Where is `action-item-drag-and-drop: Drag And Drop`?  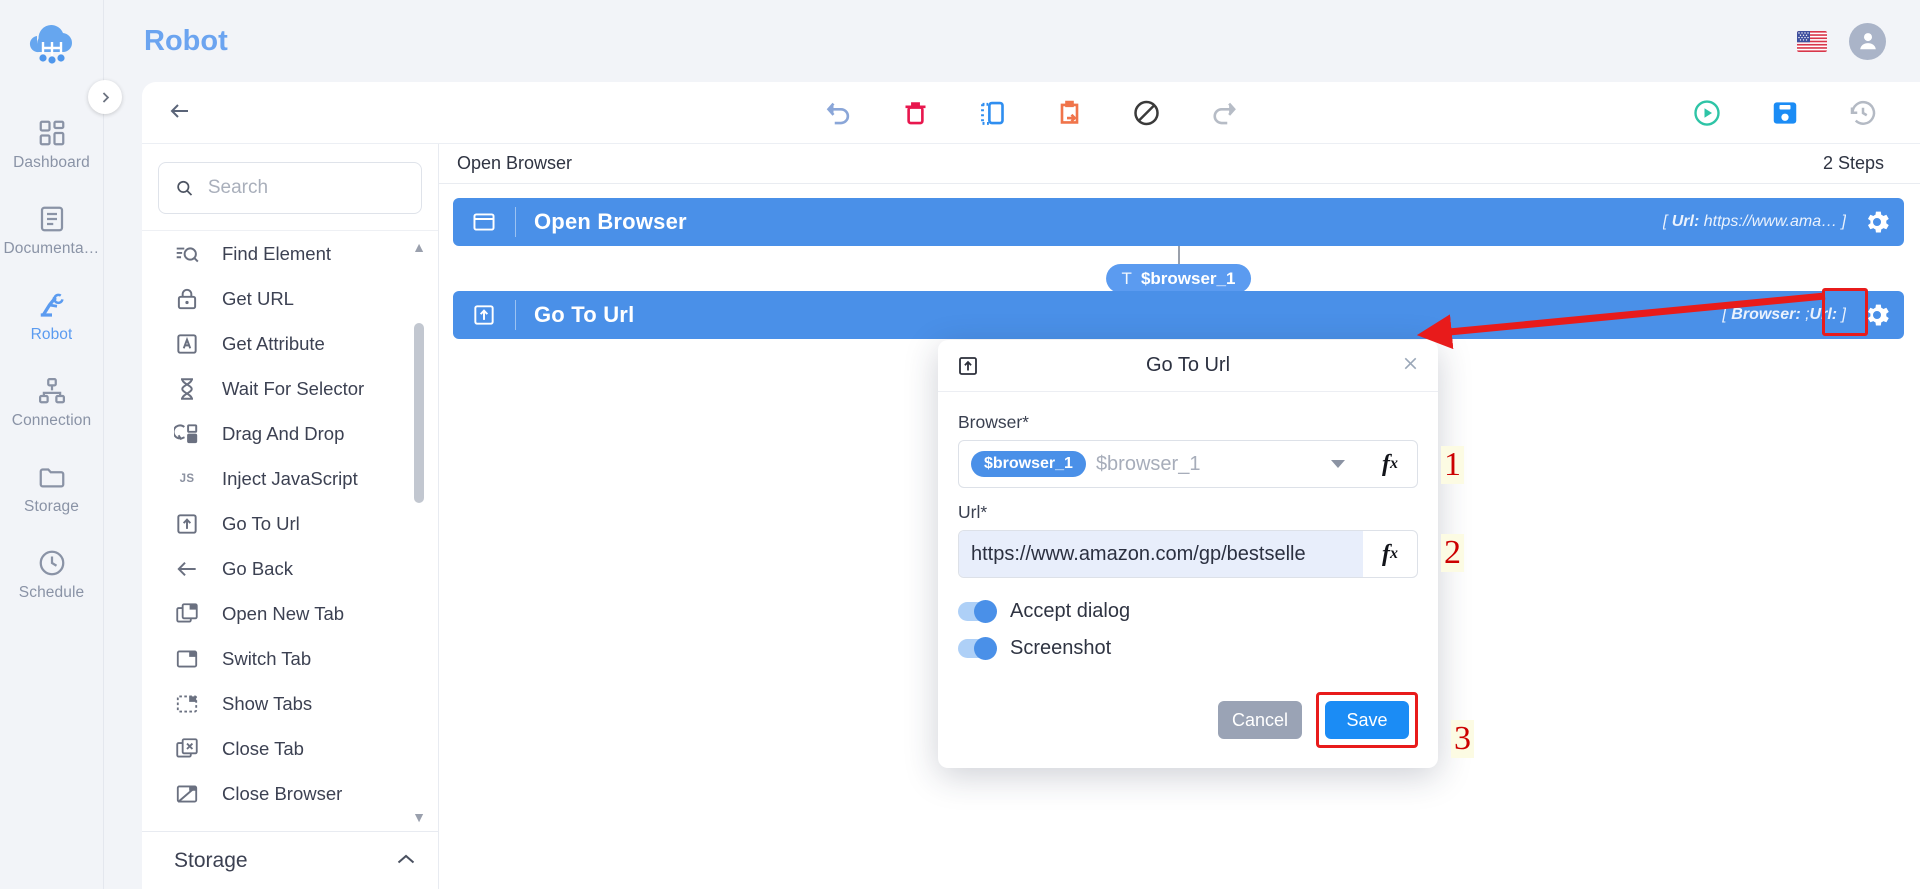 action-item-drag-and-drop: Drag And Drop is located at coordinates (290, 433).